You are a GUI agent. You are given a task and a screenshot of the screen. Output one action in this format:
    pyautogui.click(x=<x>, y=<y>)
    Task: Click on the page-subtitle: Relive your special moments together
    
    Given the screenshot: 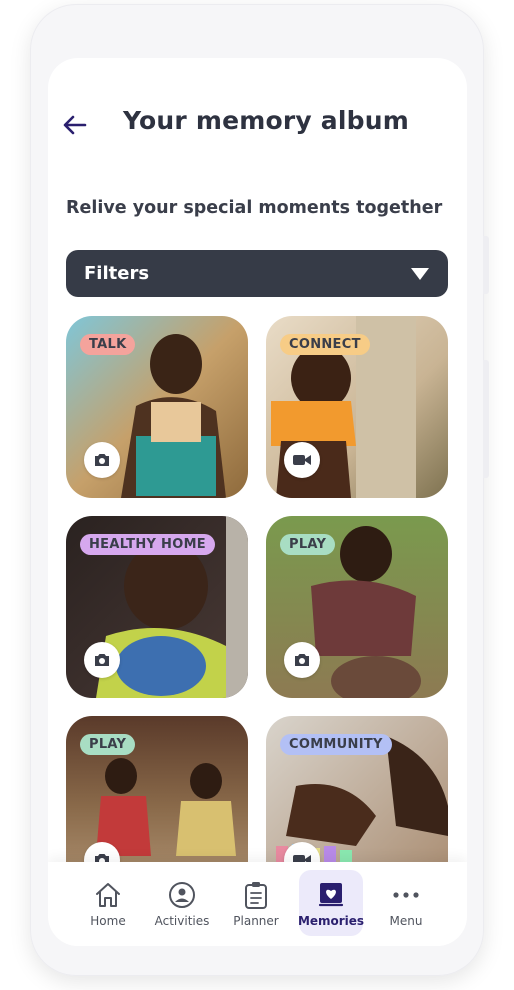 What is the action you would take?
    pyautogui.click(x=254, y=208)
    